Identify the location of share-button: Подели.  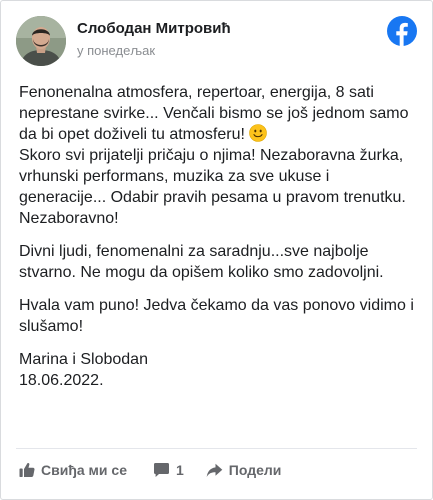
(244, 470).